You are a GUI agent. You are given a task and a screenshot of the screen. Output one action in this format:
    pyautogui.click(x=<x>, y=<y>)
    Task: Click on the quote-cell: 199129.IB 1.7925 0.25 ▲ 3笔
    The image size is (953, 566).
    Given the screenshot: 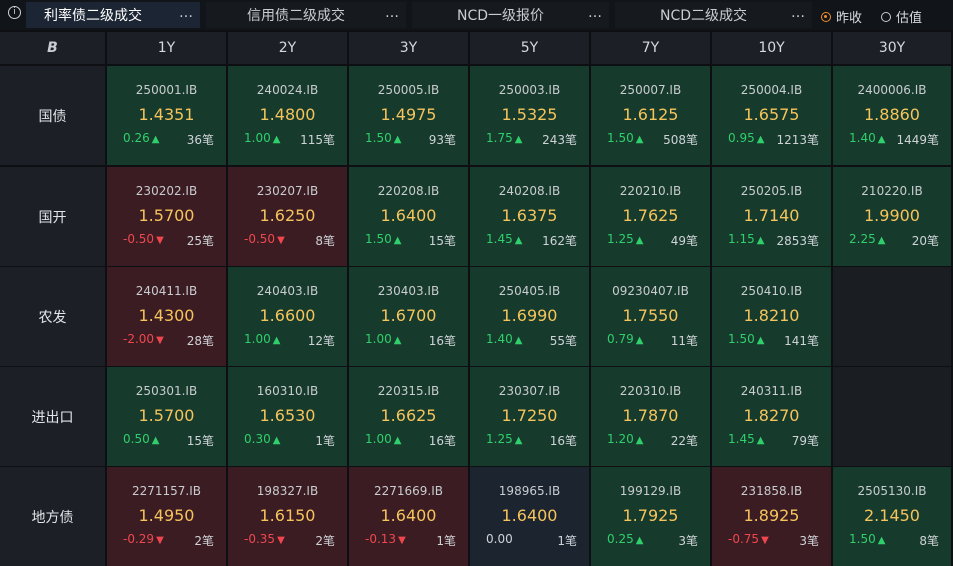 What is the action you would take?
    pyautogui.click(x=650, y=516)
    